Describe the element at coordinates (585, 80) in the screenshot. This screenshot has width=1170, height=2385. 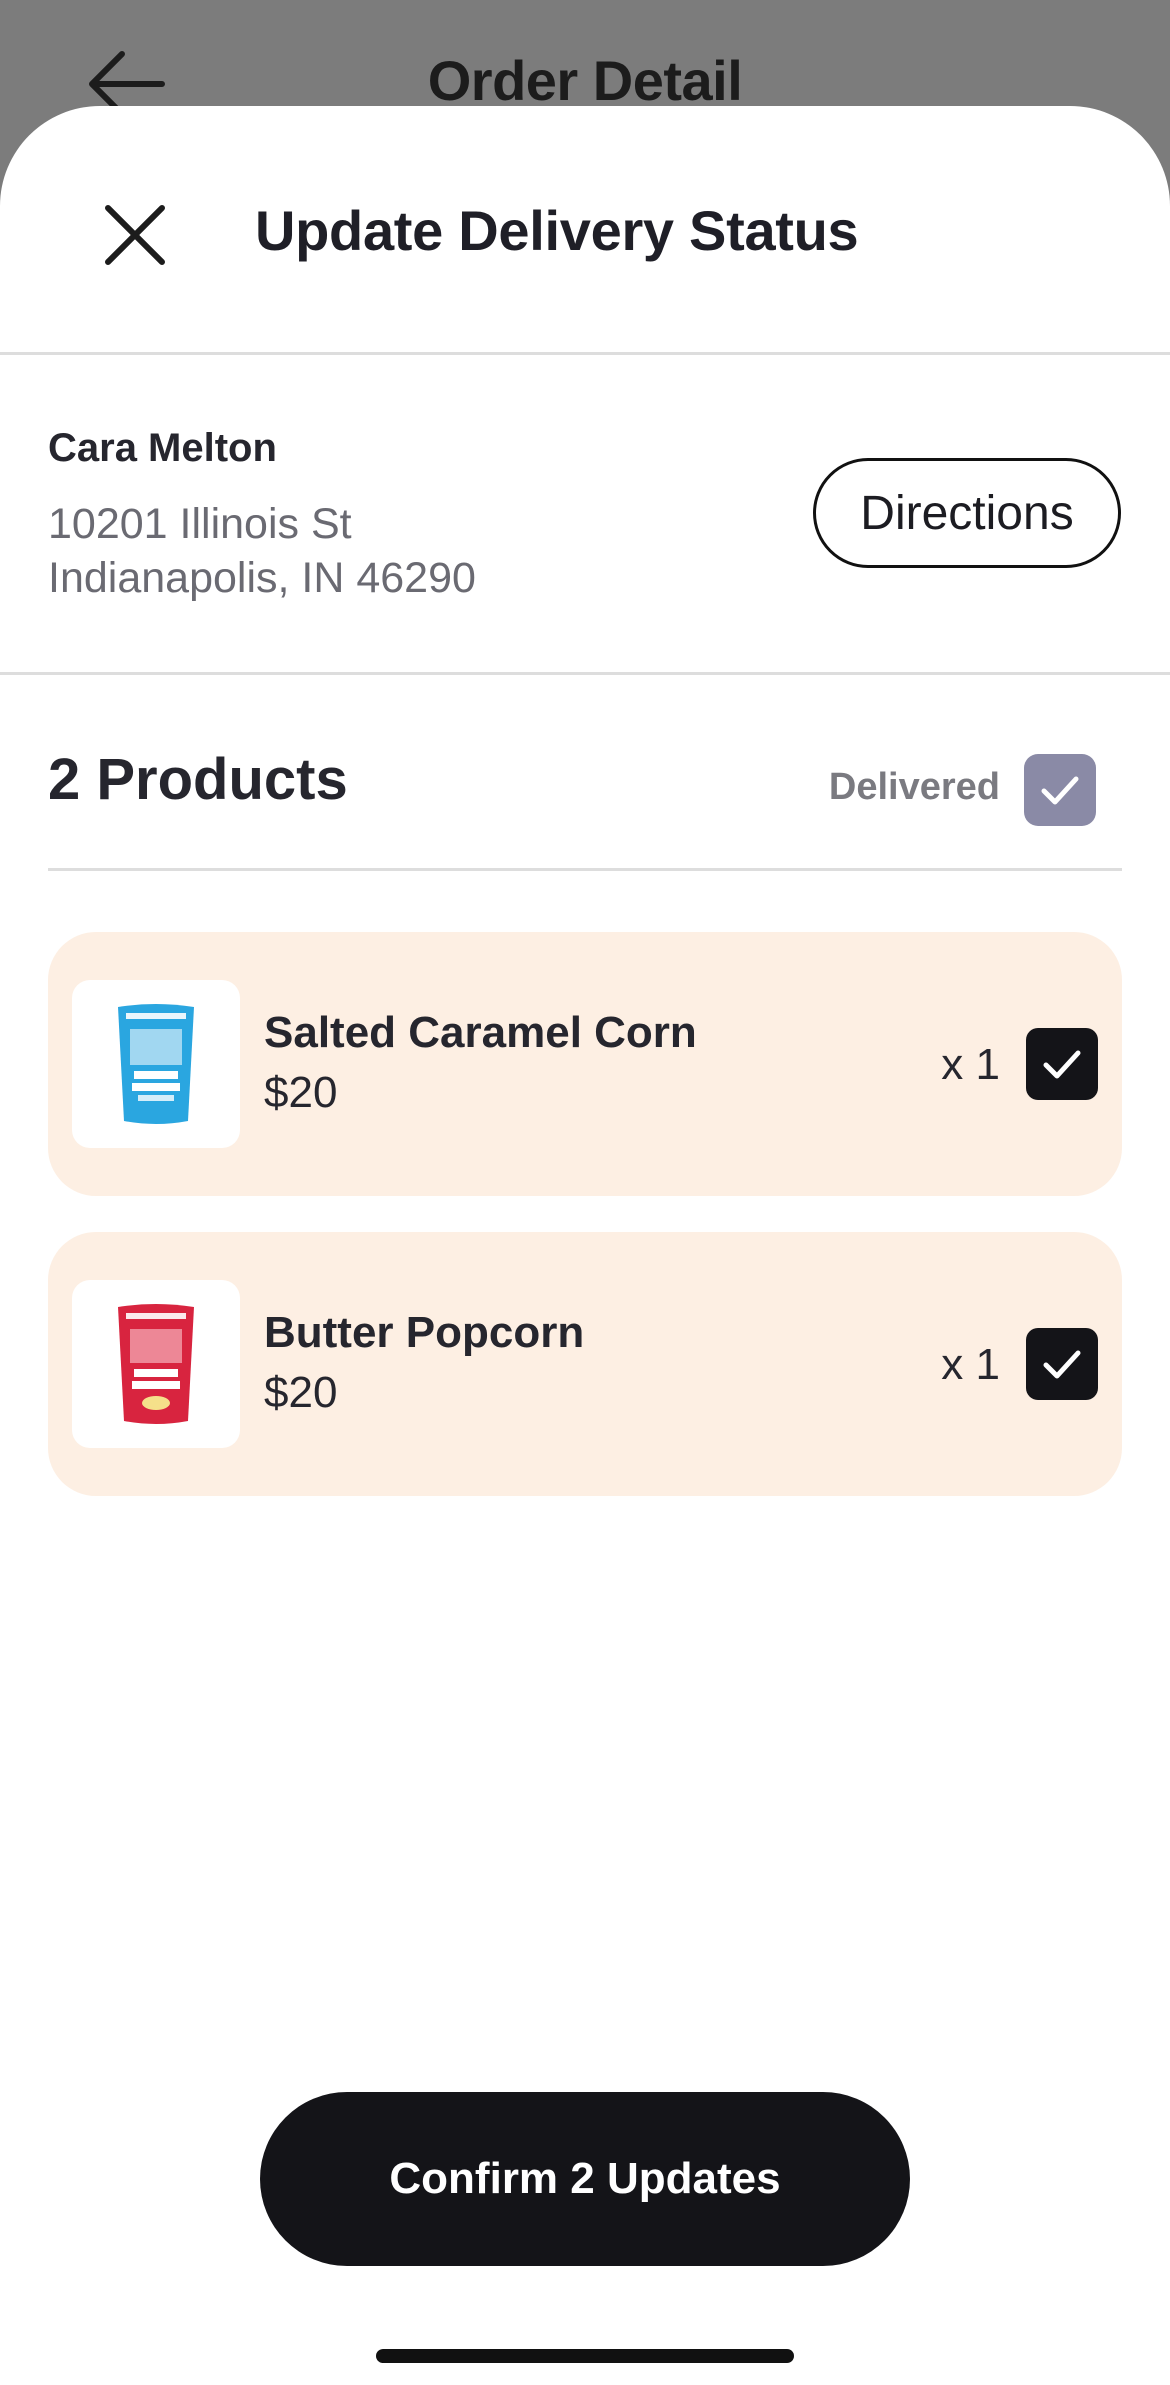
I see `order-detail-title: Order Detail` at that location.